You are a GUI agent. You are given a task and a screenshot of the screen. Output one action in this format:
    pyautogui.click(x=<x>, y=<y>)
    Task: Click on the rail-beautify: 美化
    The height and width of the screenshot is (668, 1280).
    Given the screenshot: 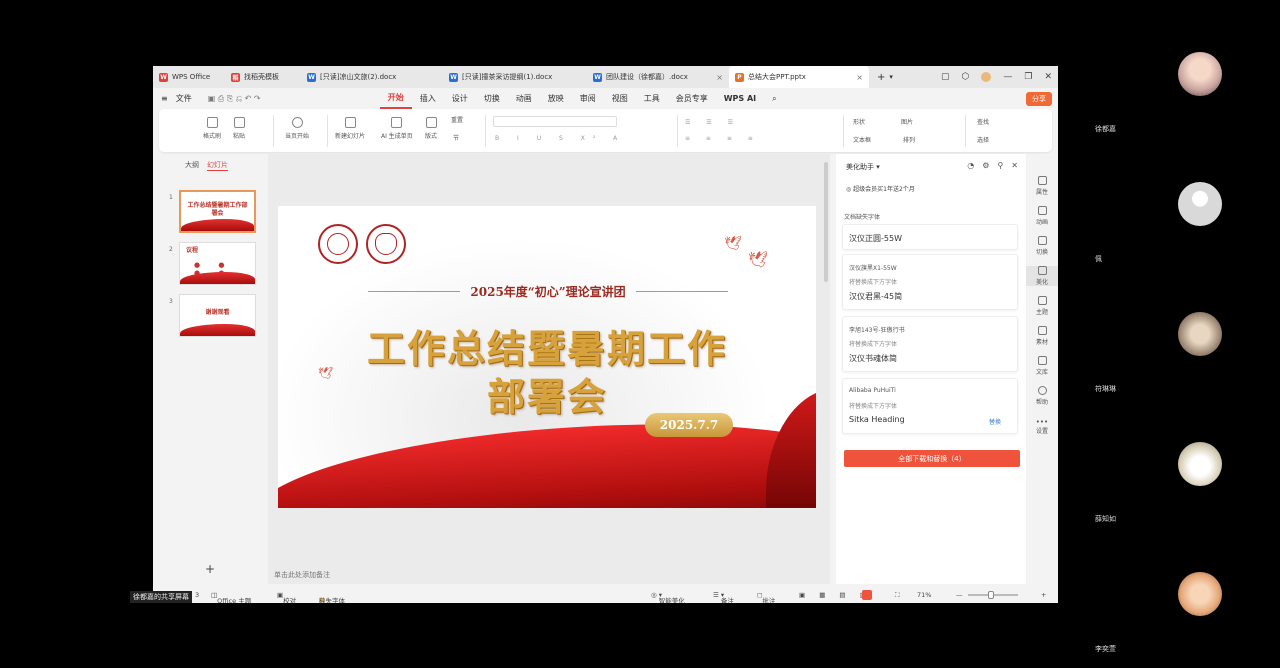 What is the action you would take?
    pyautogui.click(x=1042, y=276)
    